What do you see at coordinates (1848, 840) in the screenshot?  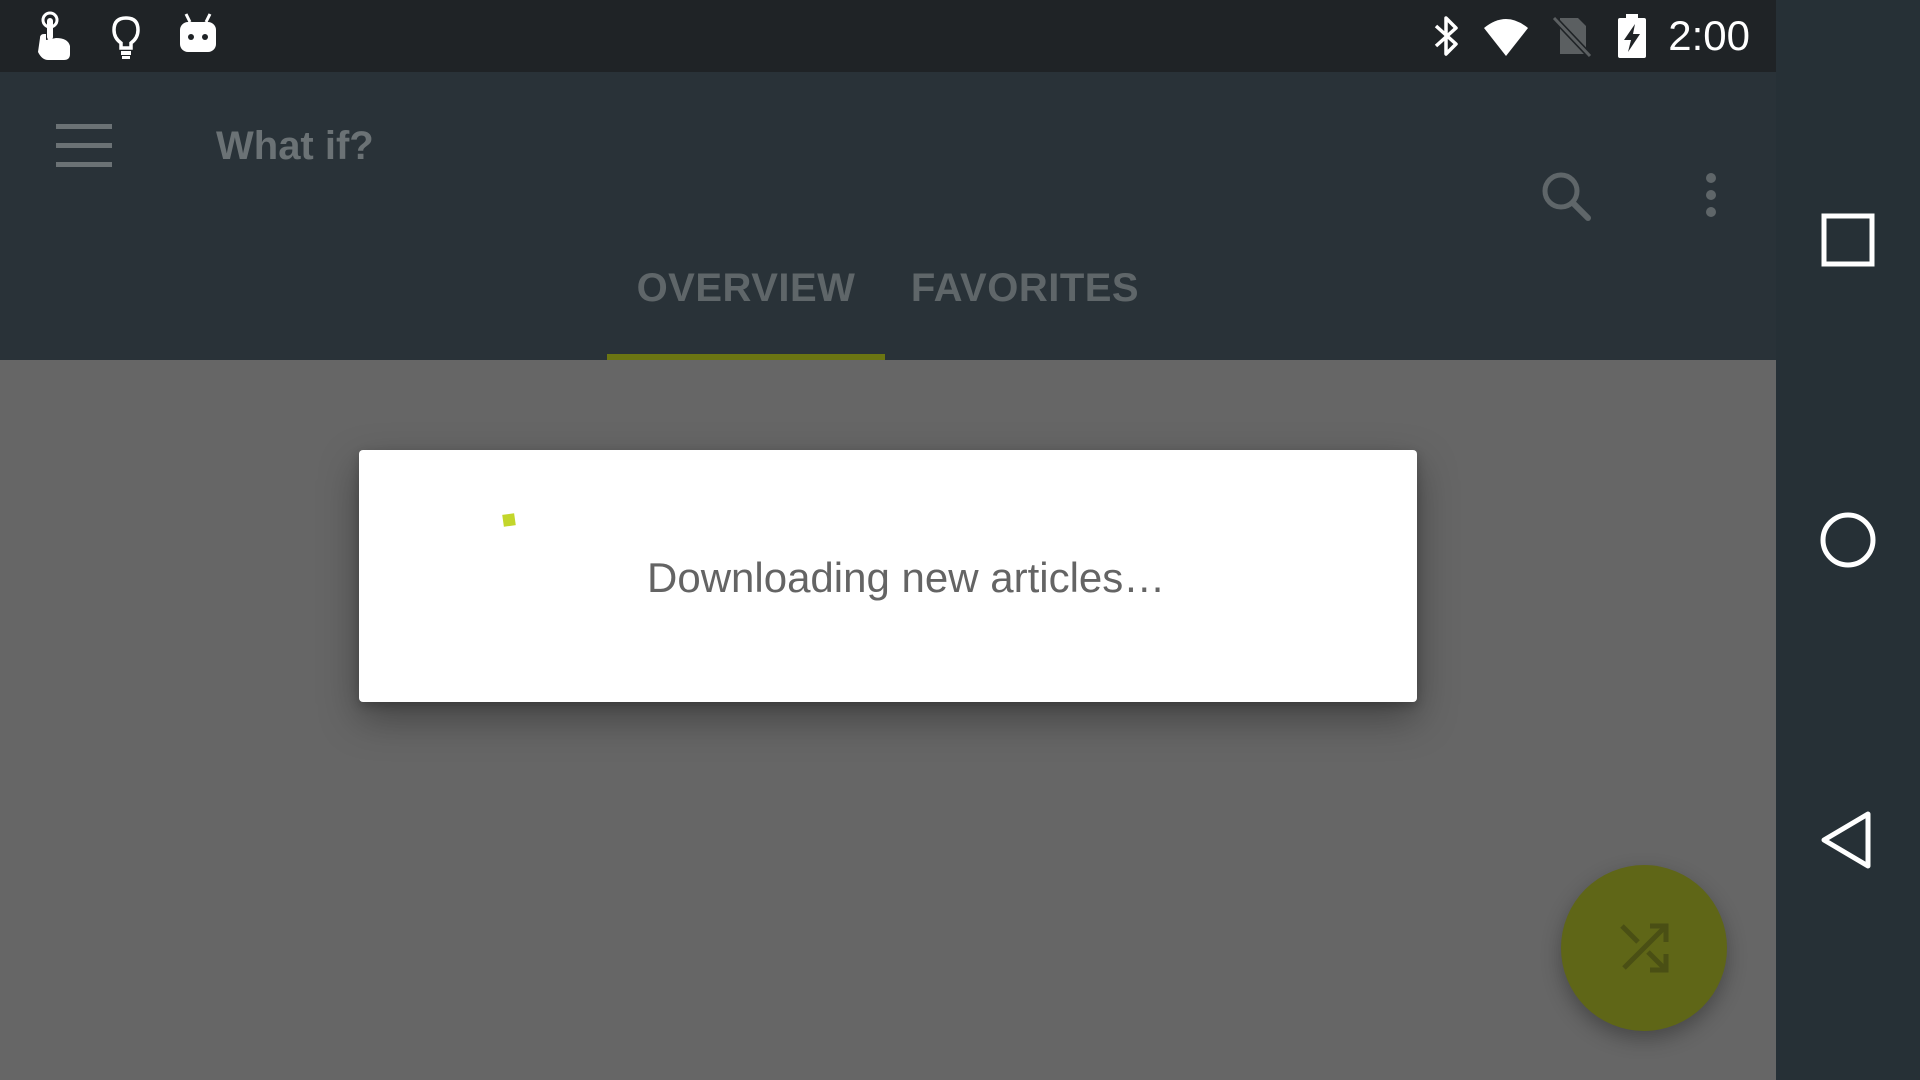 I see `back-triangle-icon` at bounding box center [1848, 840].